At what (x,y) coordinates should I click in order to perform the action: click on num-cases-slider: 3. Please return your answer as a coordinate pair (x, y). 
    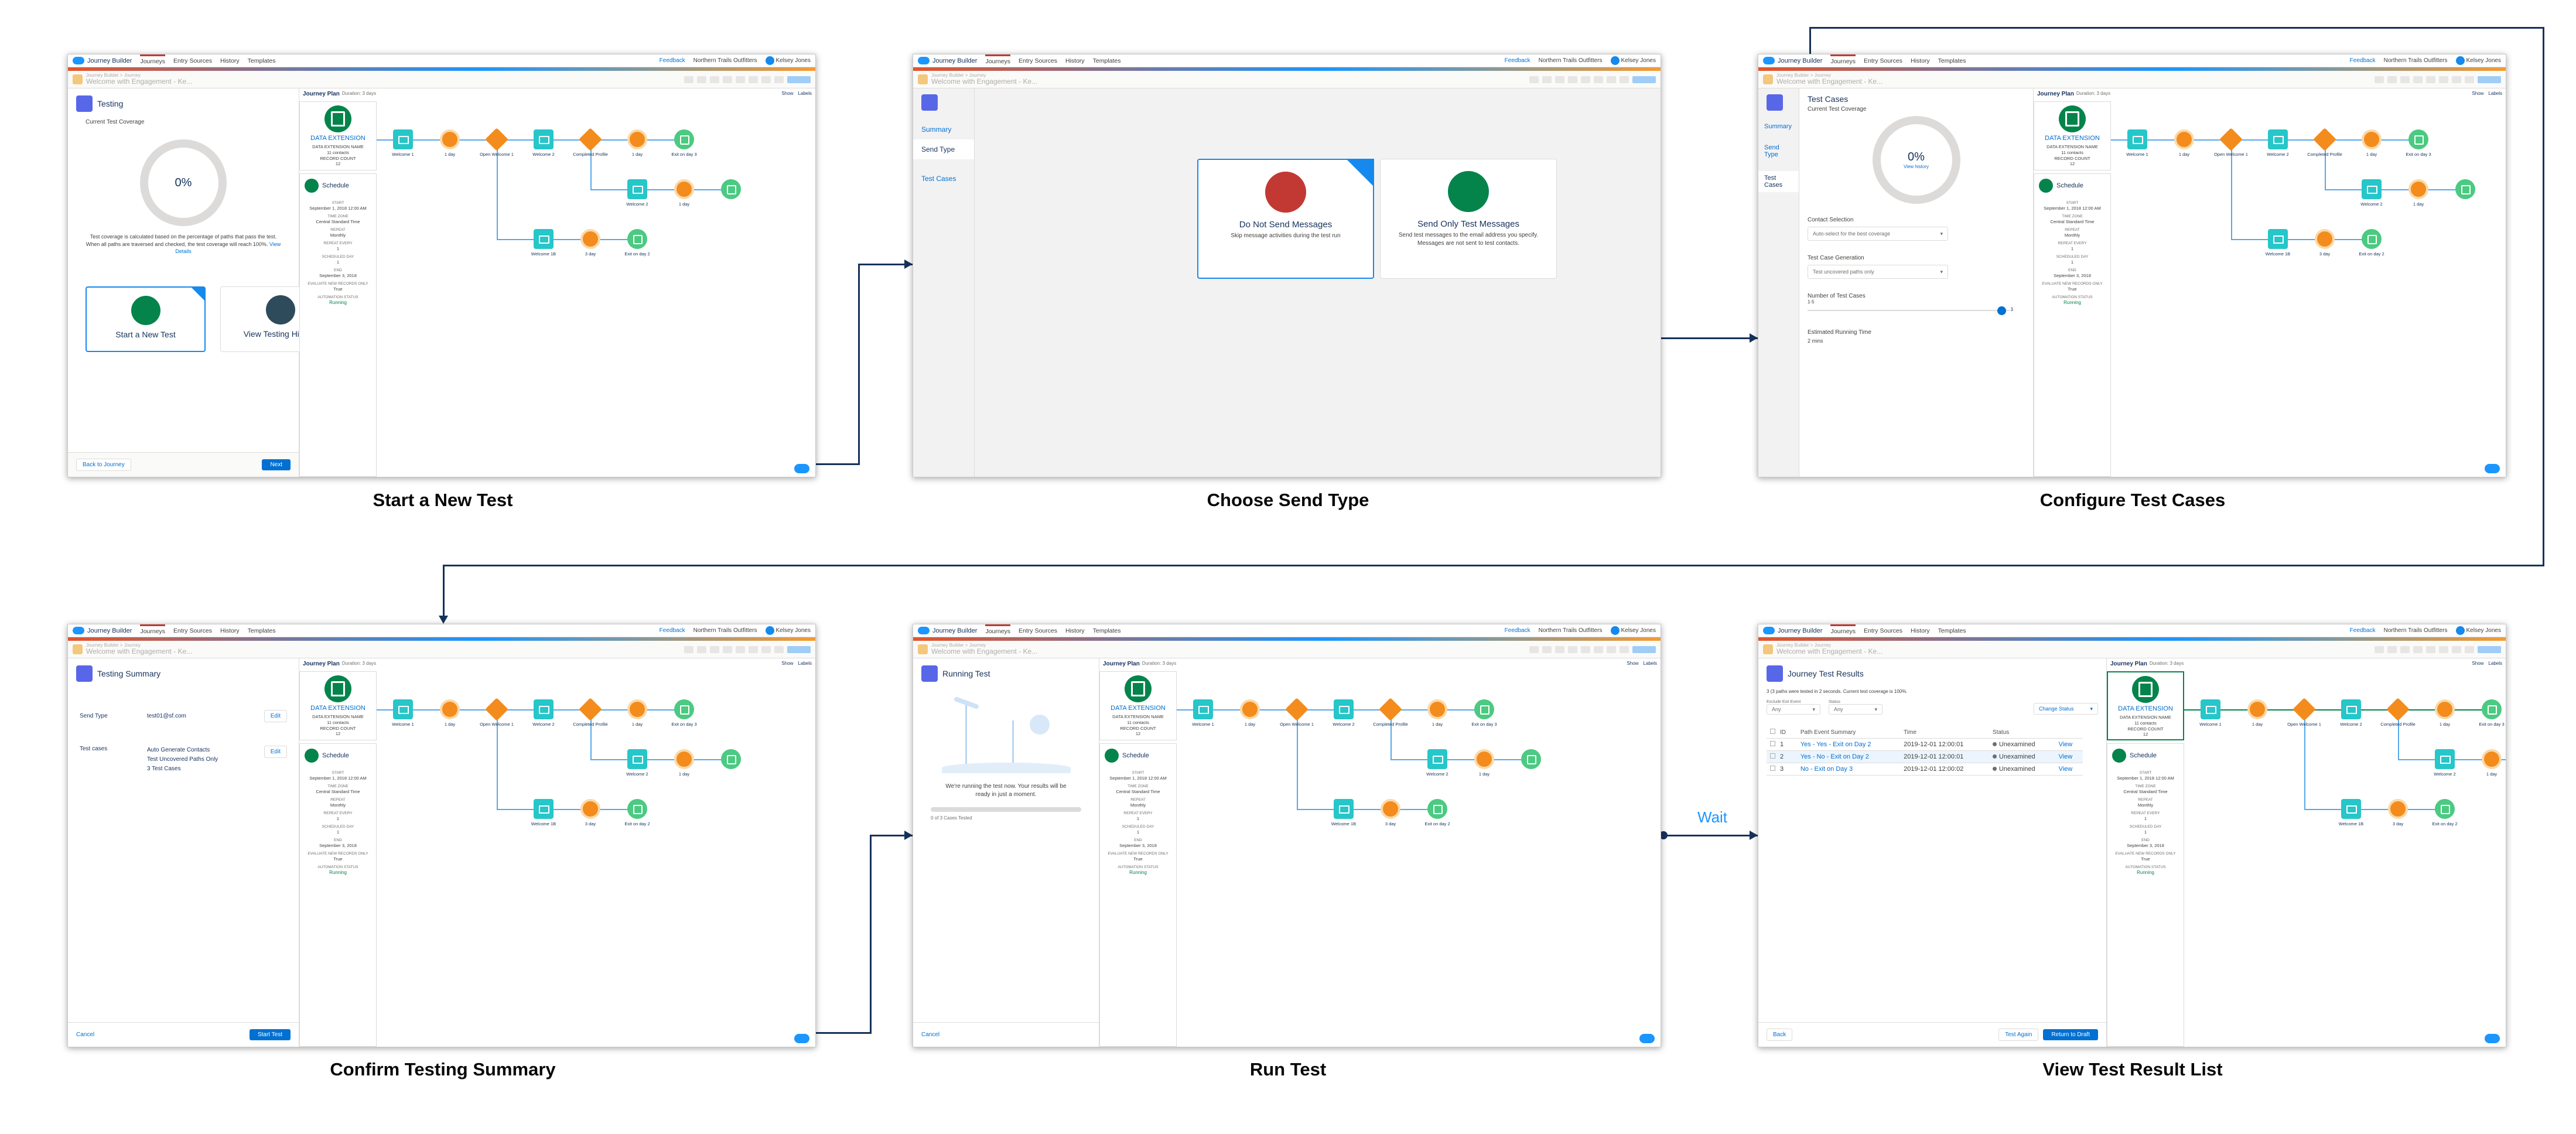
    Looking at the image, I should click on (1911, 310).